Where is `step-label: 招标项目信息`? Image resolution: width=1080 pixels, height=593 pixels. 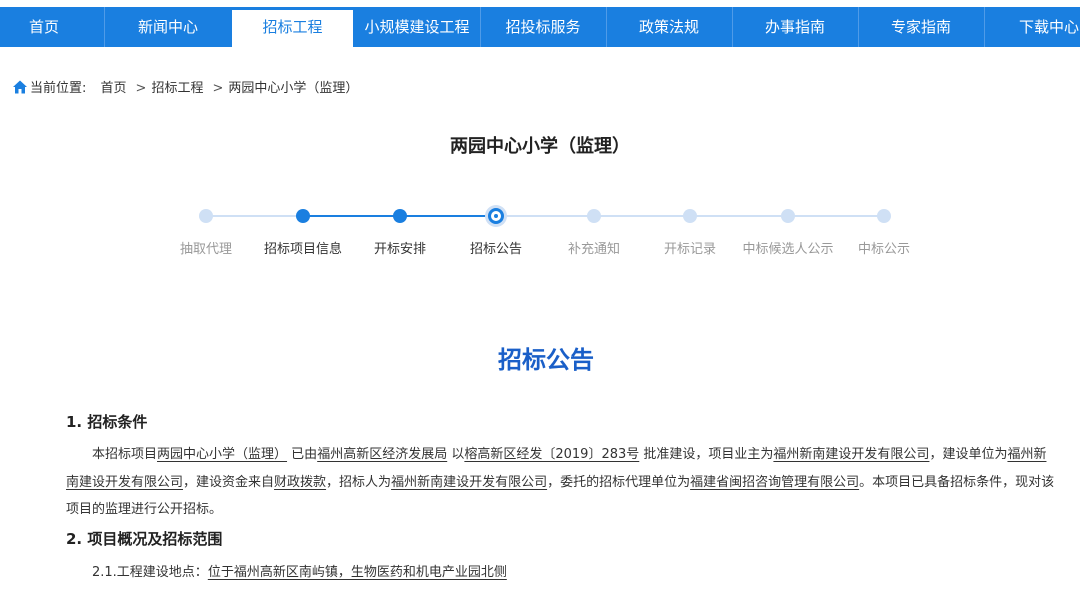
step-label: 招标项目信息 is located at coordinates (303, 247).